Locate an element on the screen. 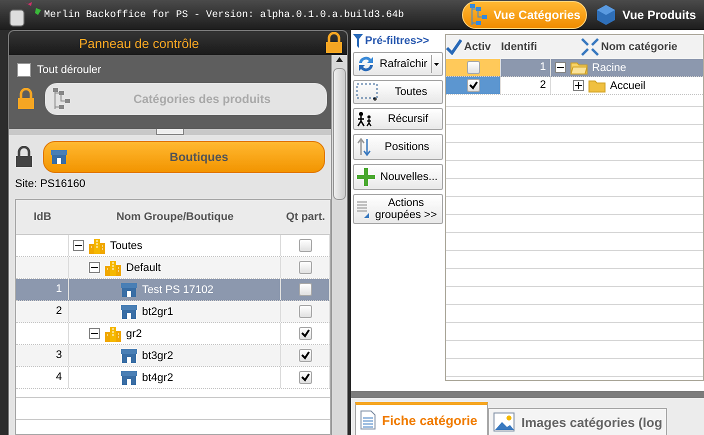 Image resolution: width=704 pixels, height=435 pixels. scroll-thumb is located at coordinates (339, 134).